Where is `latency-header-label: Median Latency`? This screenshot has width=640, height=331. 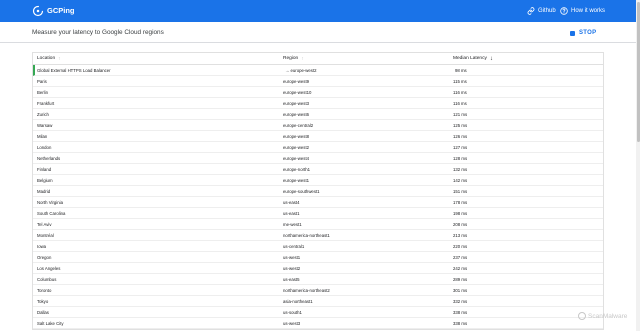
latency-header-label: Median Latency is located at coordinates (470, 58).